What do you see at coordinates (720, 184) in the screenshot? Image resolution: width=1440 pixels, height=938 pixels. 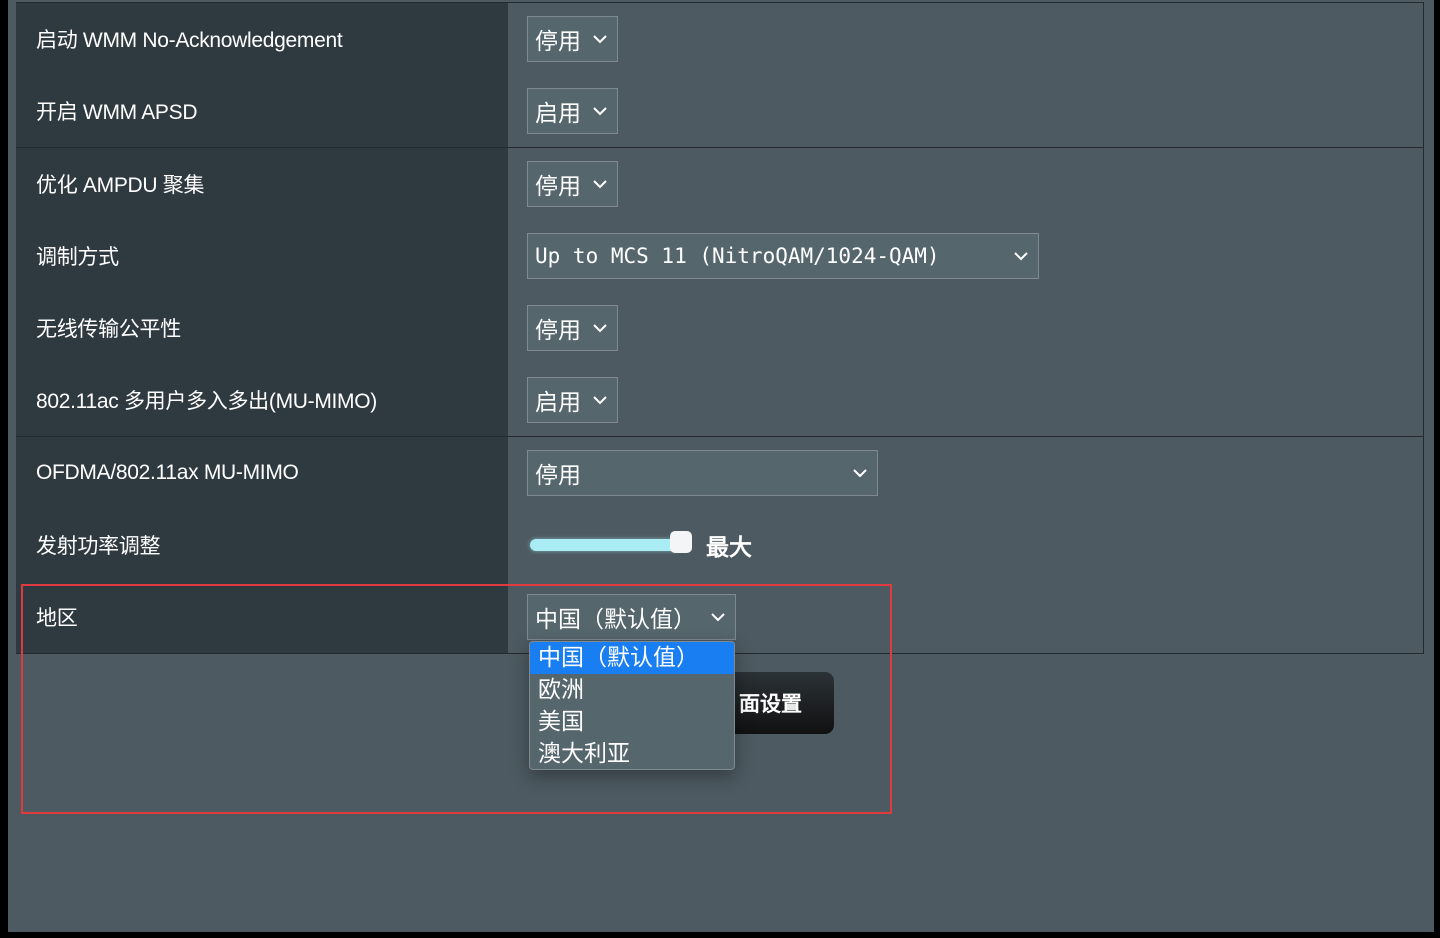 I see `row-ampdu: 优化 AMPDU 聚集 停用` at bounding box center [720, 184].